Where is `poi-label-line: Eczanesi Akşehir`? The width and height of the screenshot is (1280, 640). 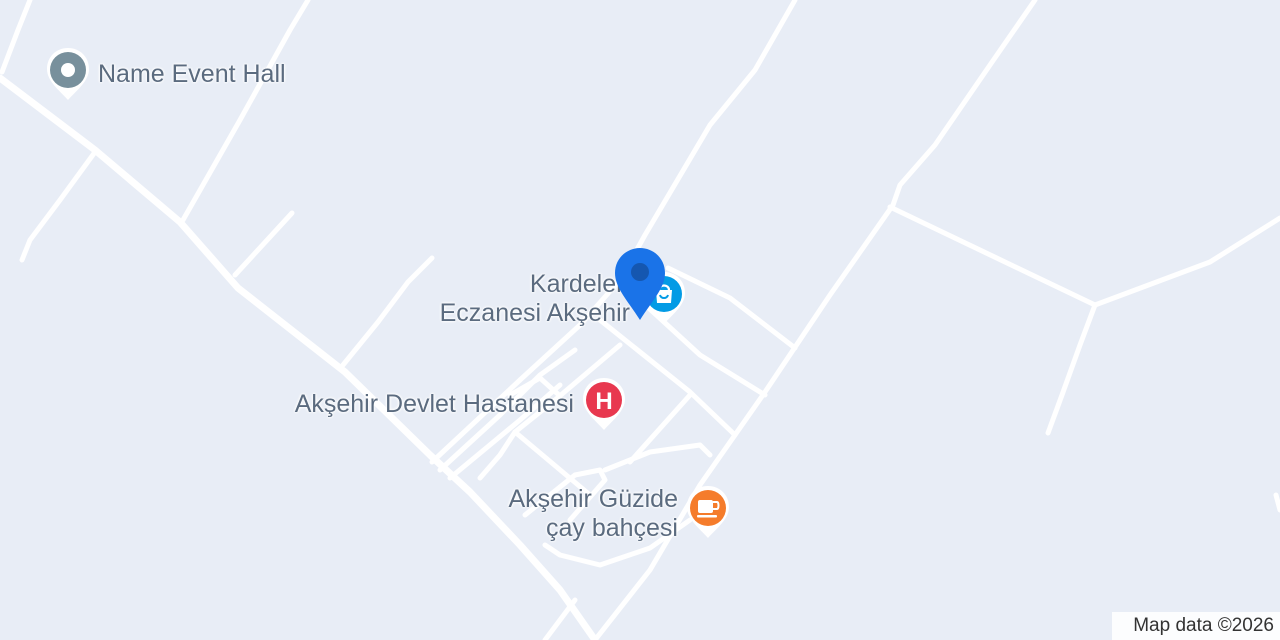
poi-label-line: Eczanesi Akşehir is located at coordinates (534, 313).